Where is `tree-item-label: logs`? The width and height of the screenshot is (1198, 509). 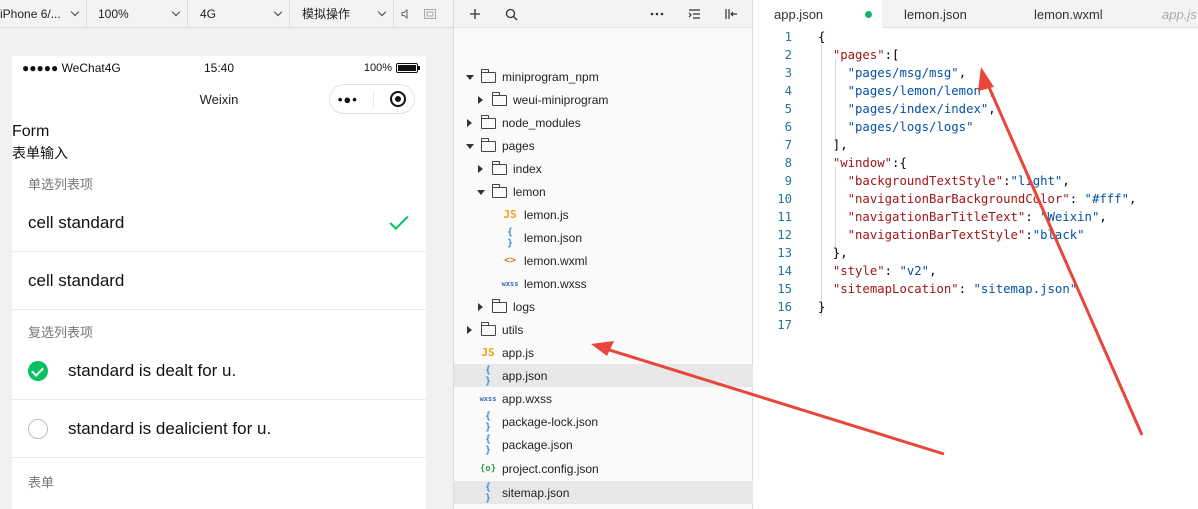 tree-item-label: logs is located at coordinates (524, 306).